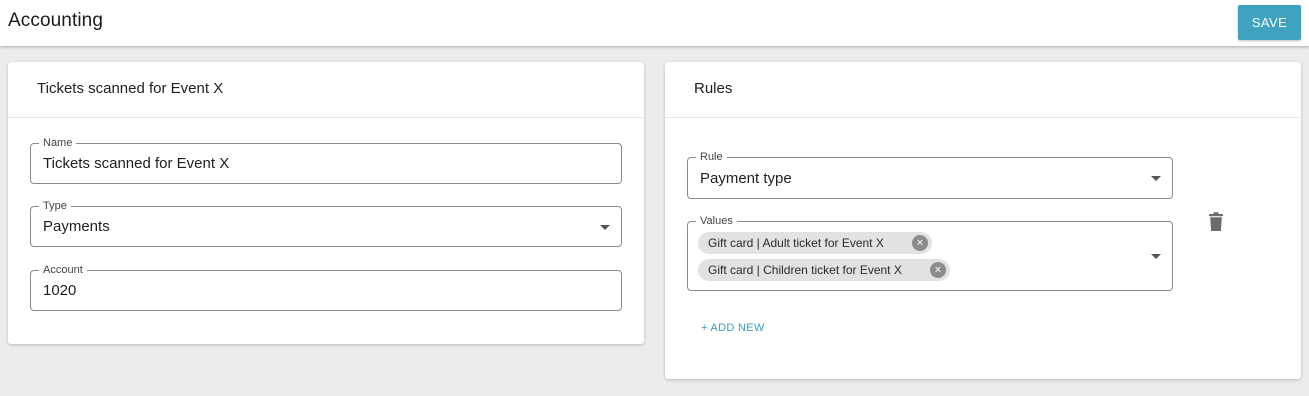  What do you see at coordinates (733, 328) in the screenshot?
I see `add-new-button: + ADD NEW` at bounding box center [733, 328].